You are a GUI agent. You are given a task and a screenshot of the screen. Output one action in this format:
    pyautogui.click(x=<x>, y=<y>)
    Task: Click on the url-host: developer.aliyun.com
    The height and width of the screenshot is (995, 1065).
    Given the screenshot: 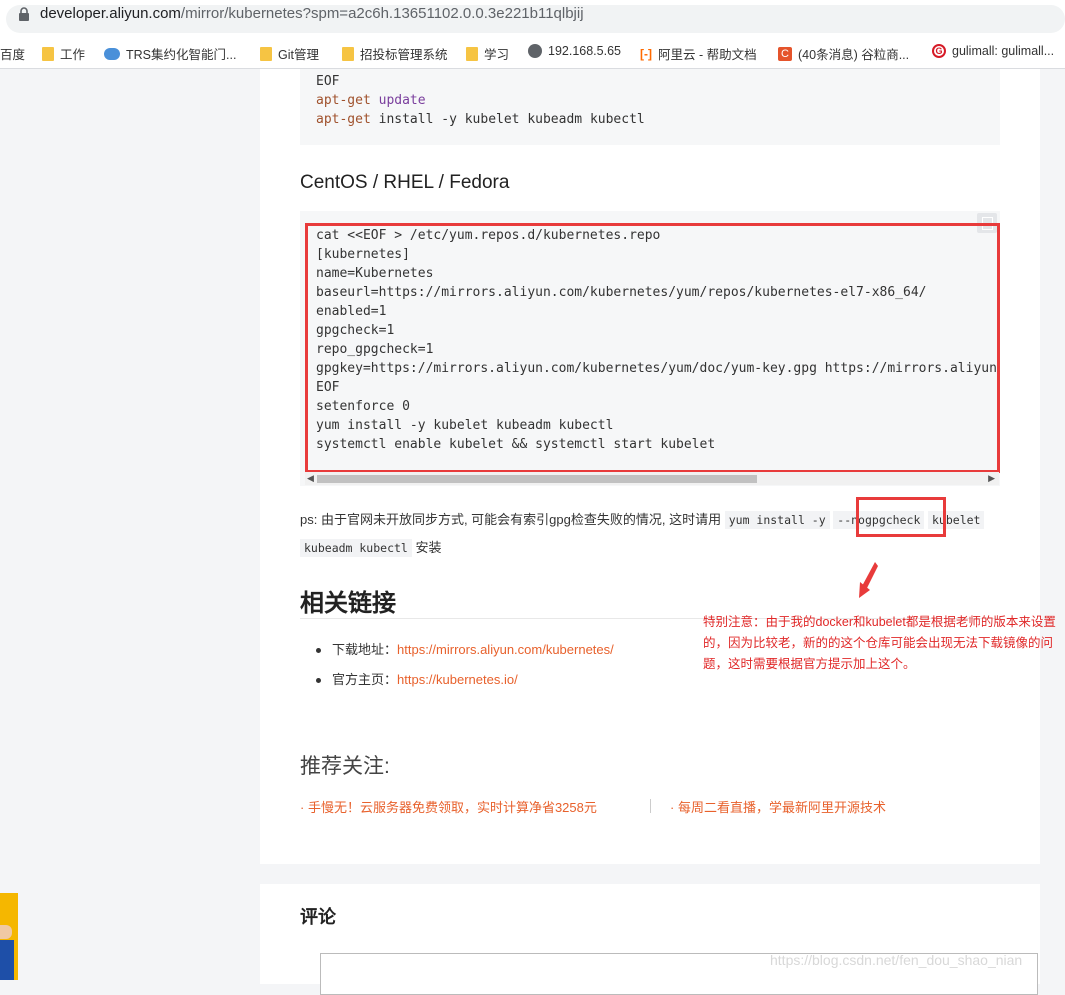 What is the action you would take?
    pyautogui.click(x=110, y=13)
    